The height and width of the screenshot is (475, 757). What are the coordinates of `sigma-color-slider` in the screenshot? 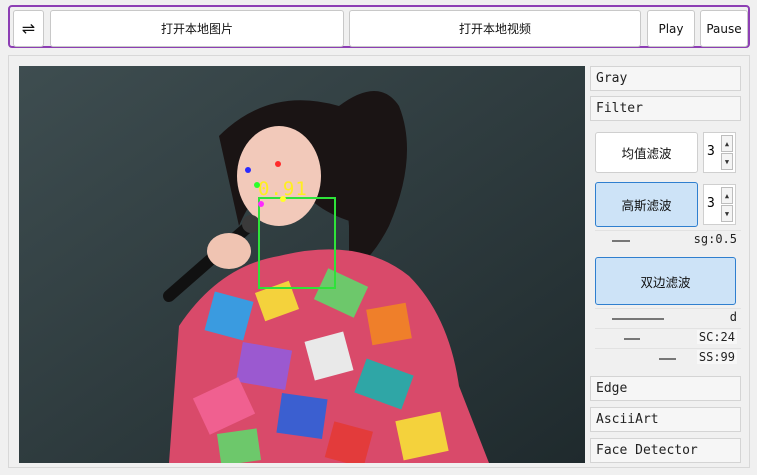 It's located at (632, 339).